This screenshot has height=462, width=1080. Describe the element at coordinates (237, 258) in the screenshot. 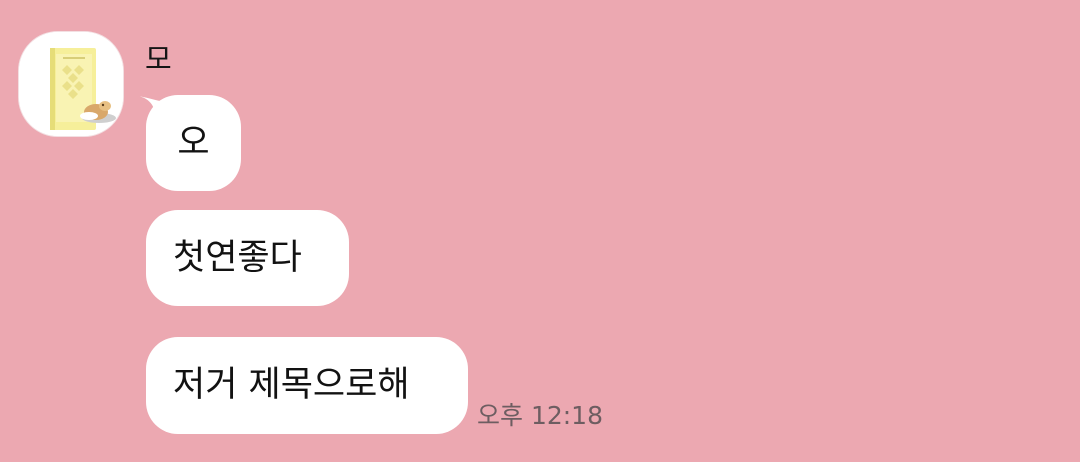

I see `message-text: 첫연좋다` at that location.